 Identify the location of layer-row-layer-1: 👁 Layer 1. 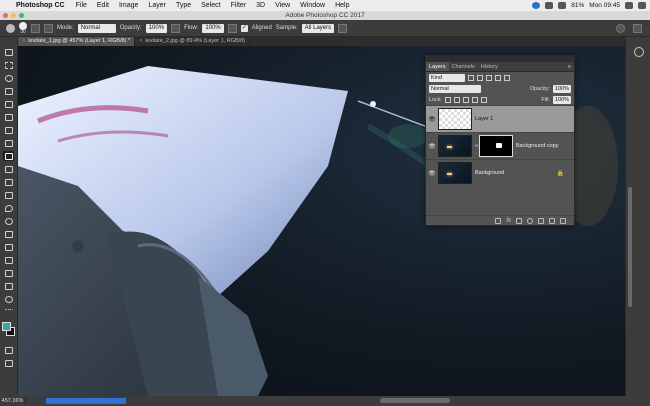
(500, 118).